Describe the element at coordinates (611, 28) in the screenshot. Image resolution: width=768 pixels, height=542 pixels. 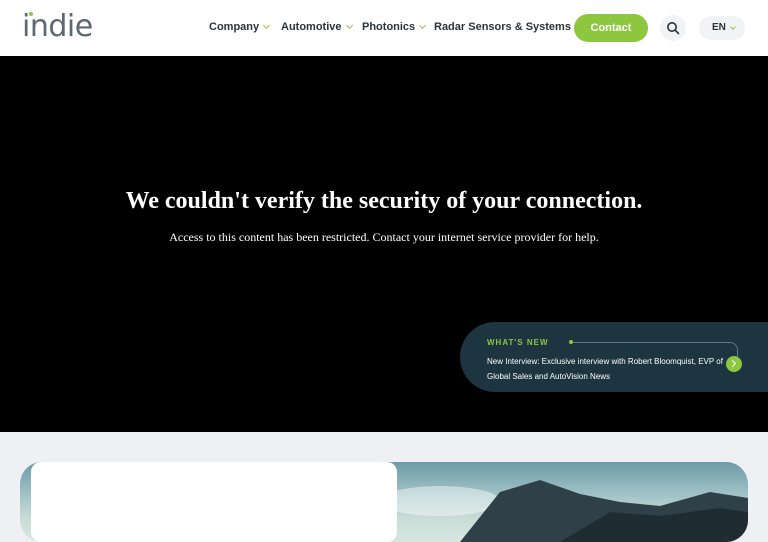
I see `contact-button: Contact` at that location.